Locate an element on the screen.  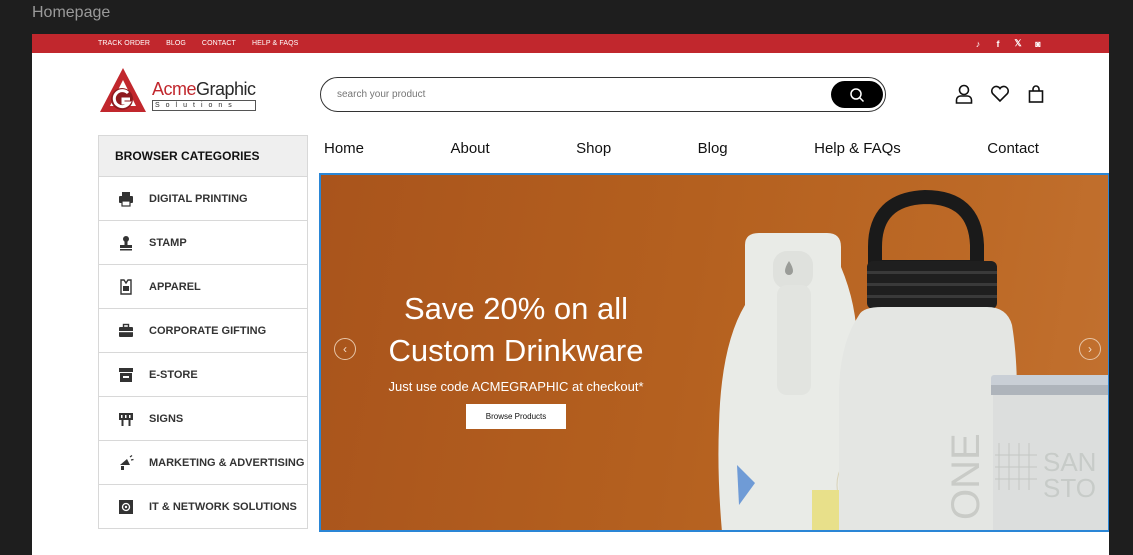
main-nav: Home About Shop Blog Help & FAQs Contact is located at coordinates (681, 148).